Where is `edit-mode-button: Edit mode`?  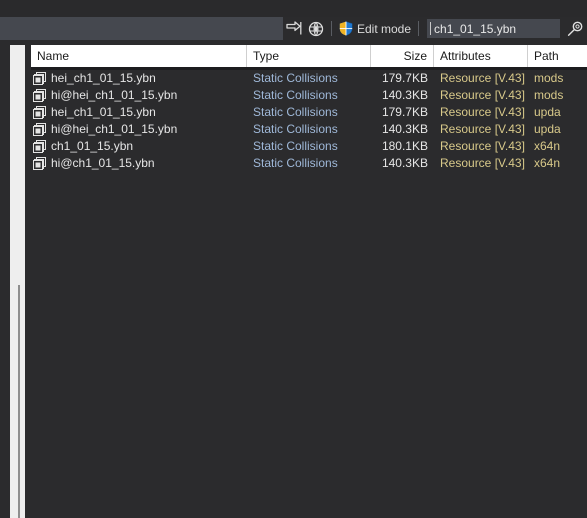 edit-mode-button: Edit mode is located at coordinates (375, 28).